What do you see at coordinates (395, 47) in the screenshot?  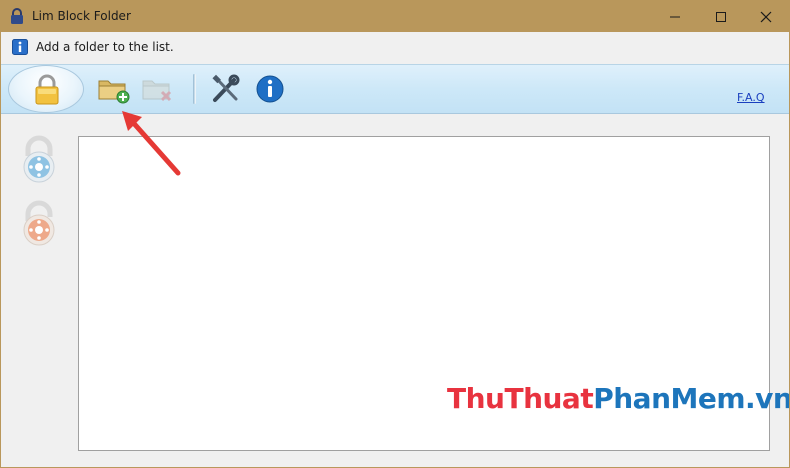 I see `info-bar: Add a folder to the list.` at bounding box center [395, 47].